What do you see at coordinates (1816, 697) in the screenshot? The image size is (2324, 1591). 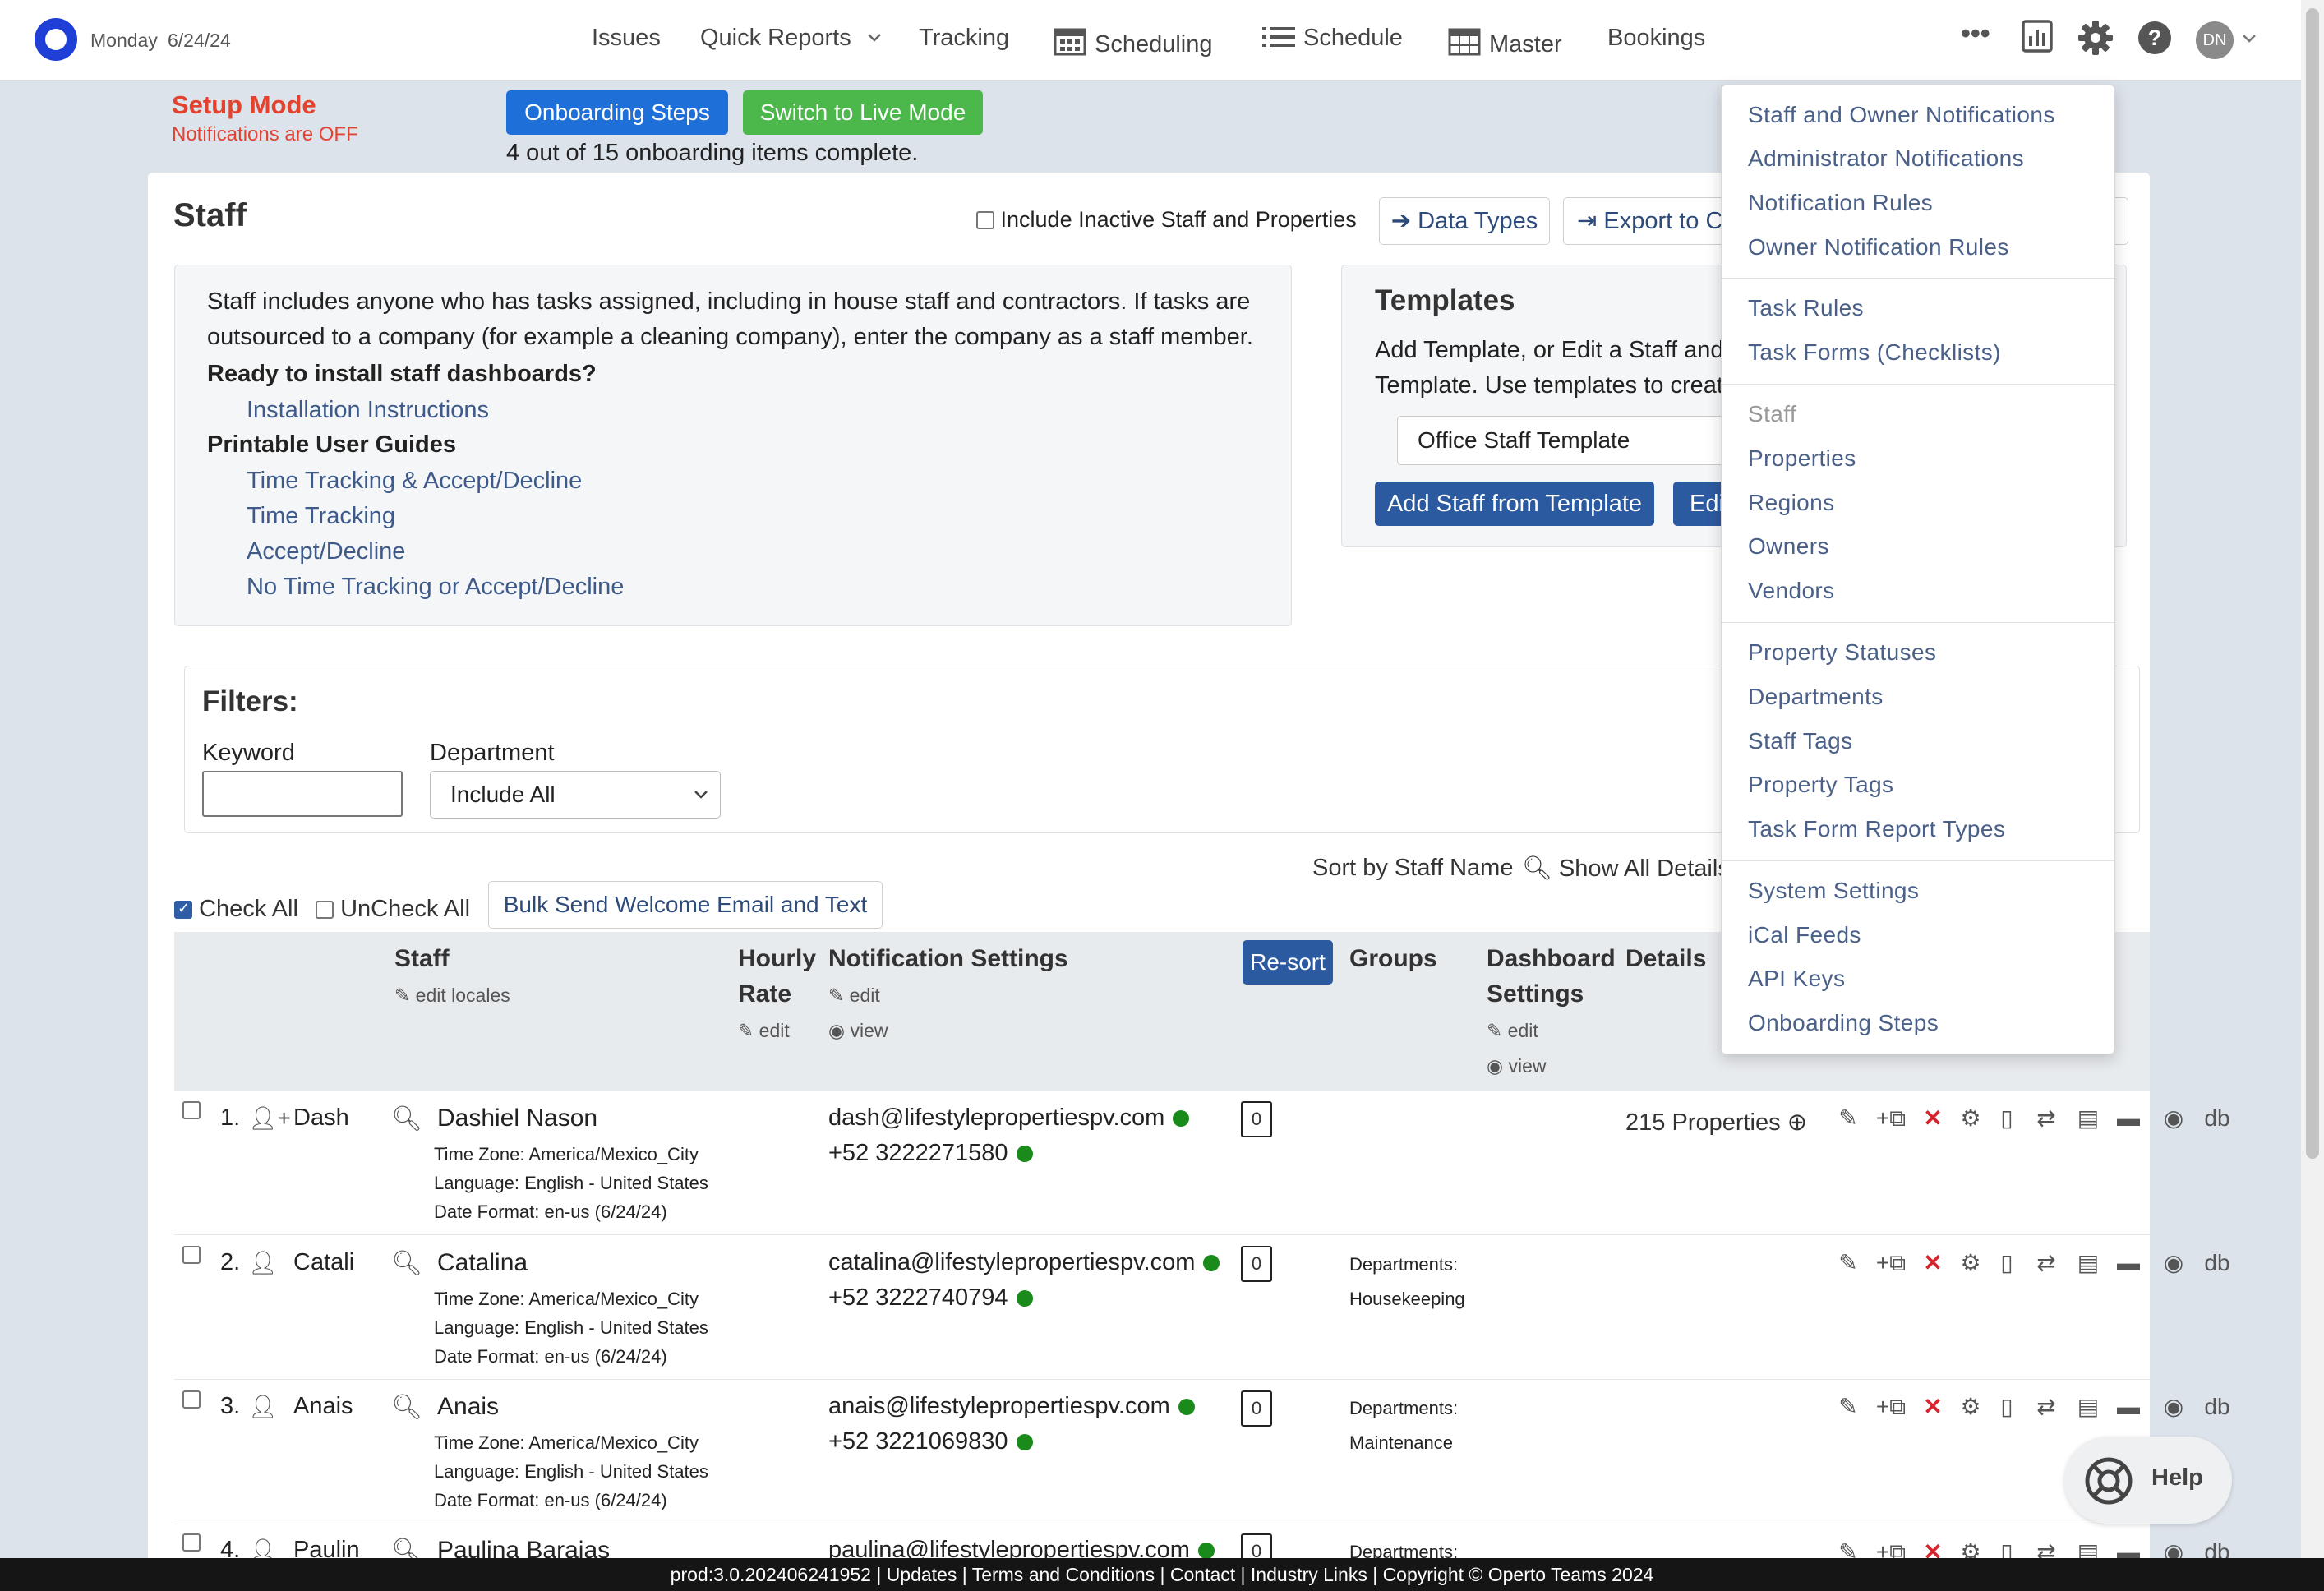 I see `menu-item-departments: Departments` at bounding box center [1816, 697].